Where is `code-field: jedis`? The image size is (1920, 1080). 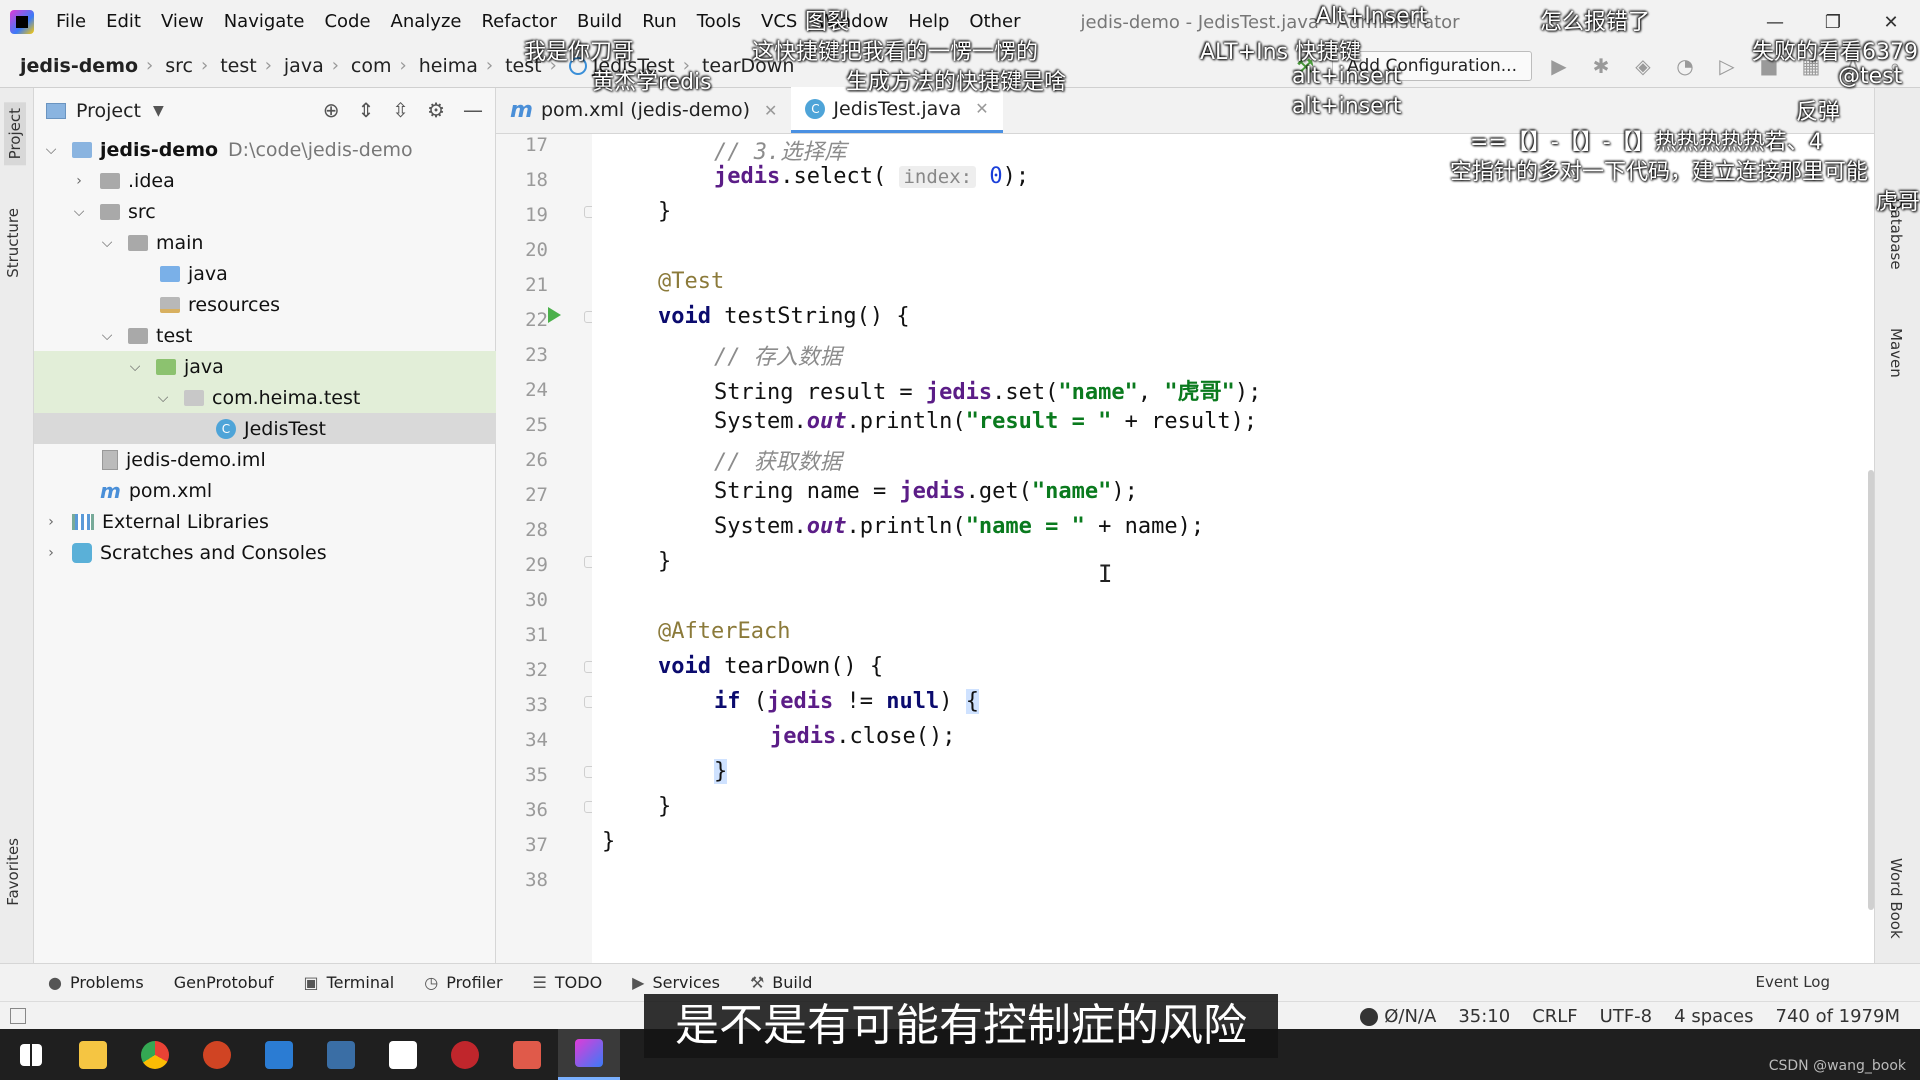
code-field: jedis is located at coordinates (932, 491).